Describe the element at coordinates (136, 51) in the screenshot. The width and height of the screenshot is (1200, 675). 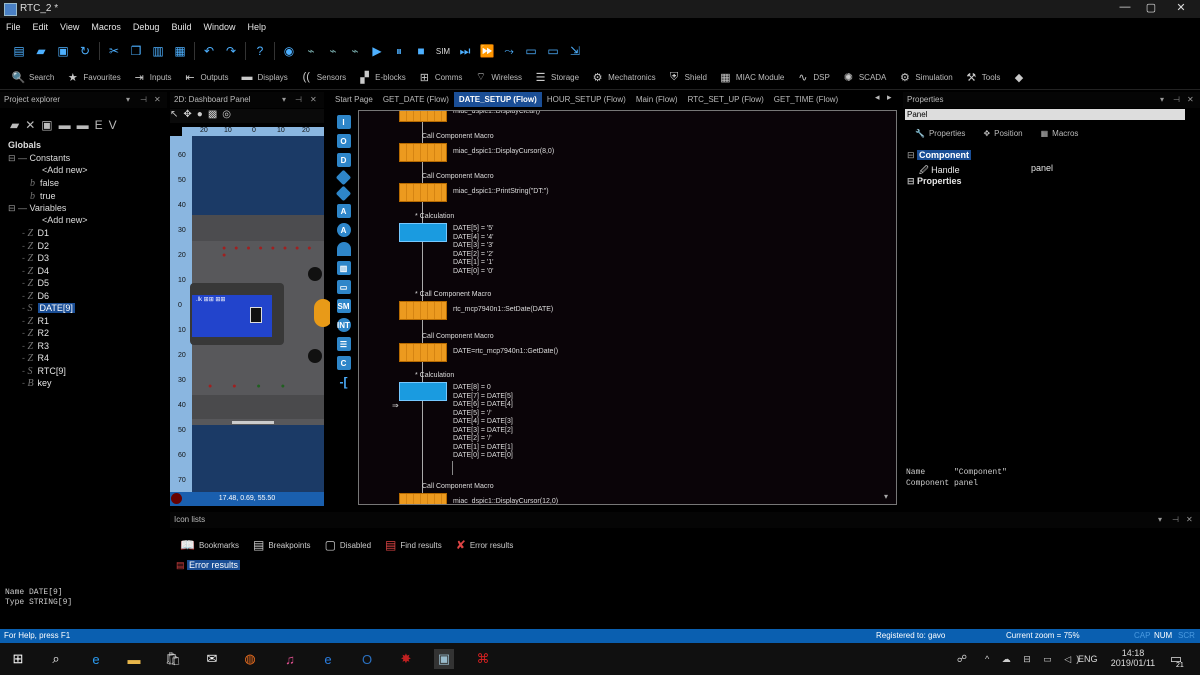
I see `copy-icon: ❐` at that location.